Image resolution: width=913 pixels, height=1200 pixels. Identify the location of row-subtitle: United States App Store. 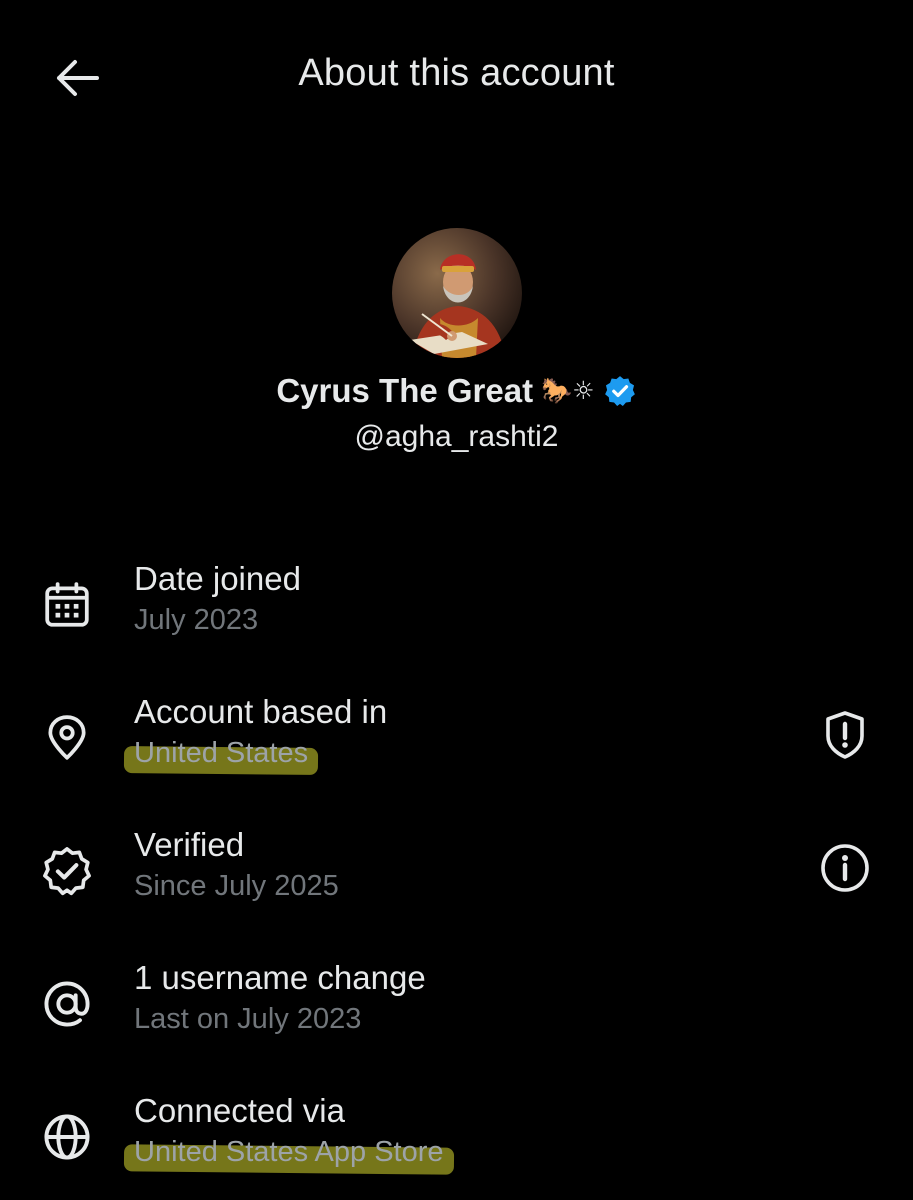
(289, 1152).